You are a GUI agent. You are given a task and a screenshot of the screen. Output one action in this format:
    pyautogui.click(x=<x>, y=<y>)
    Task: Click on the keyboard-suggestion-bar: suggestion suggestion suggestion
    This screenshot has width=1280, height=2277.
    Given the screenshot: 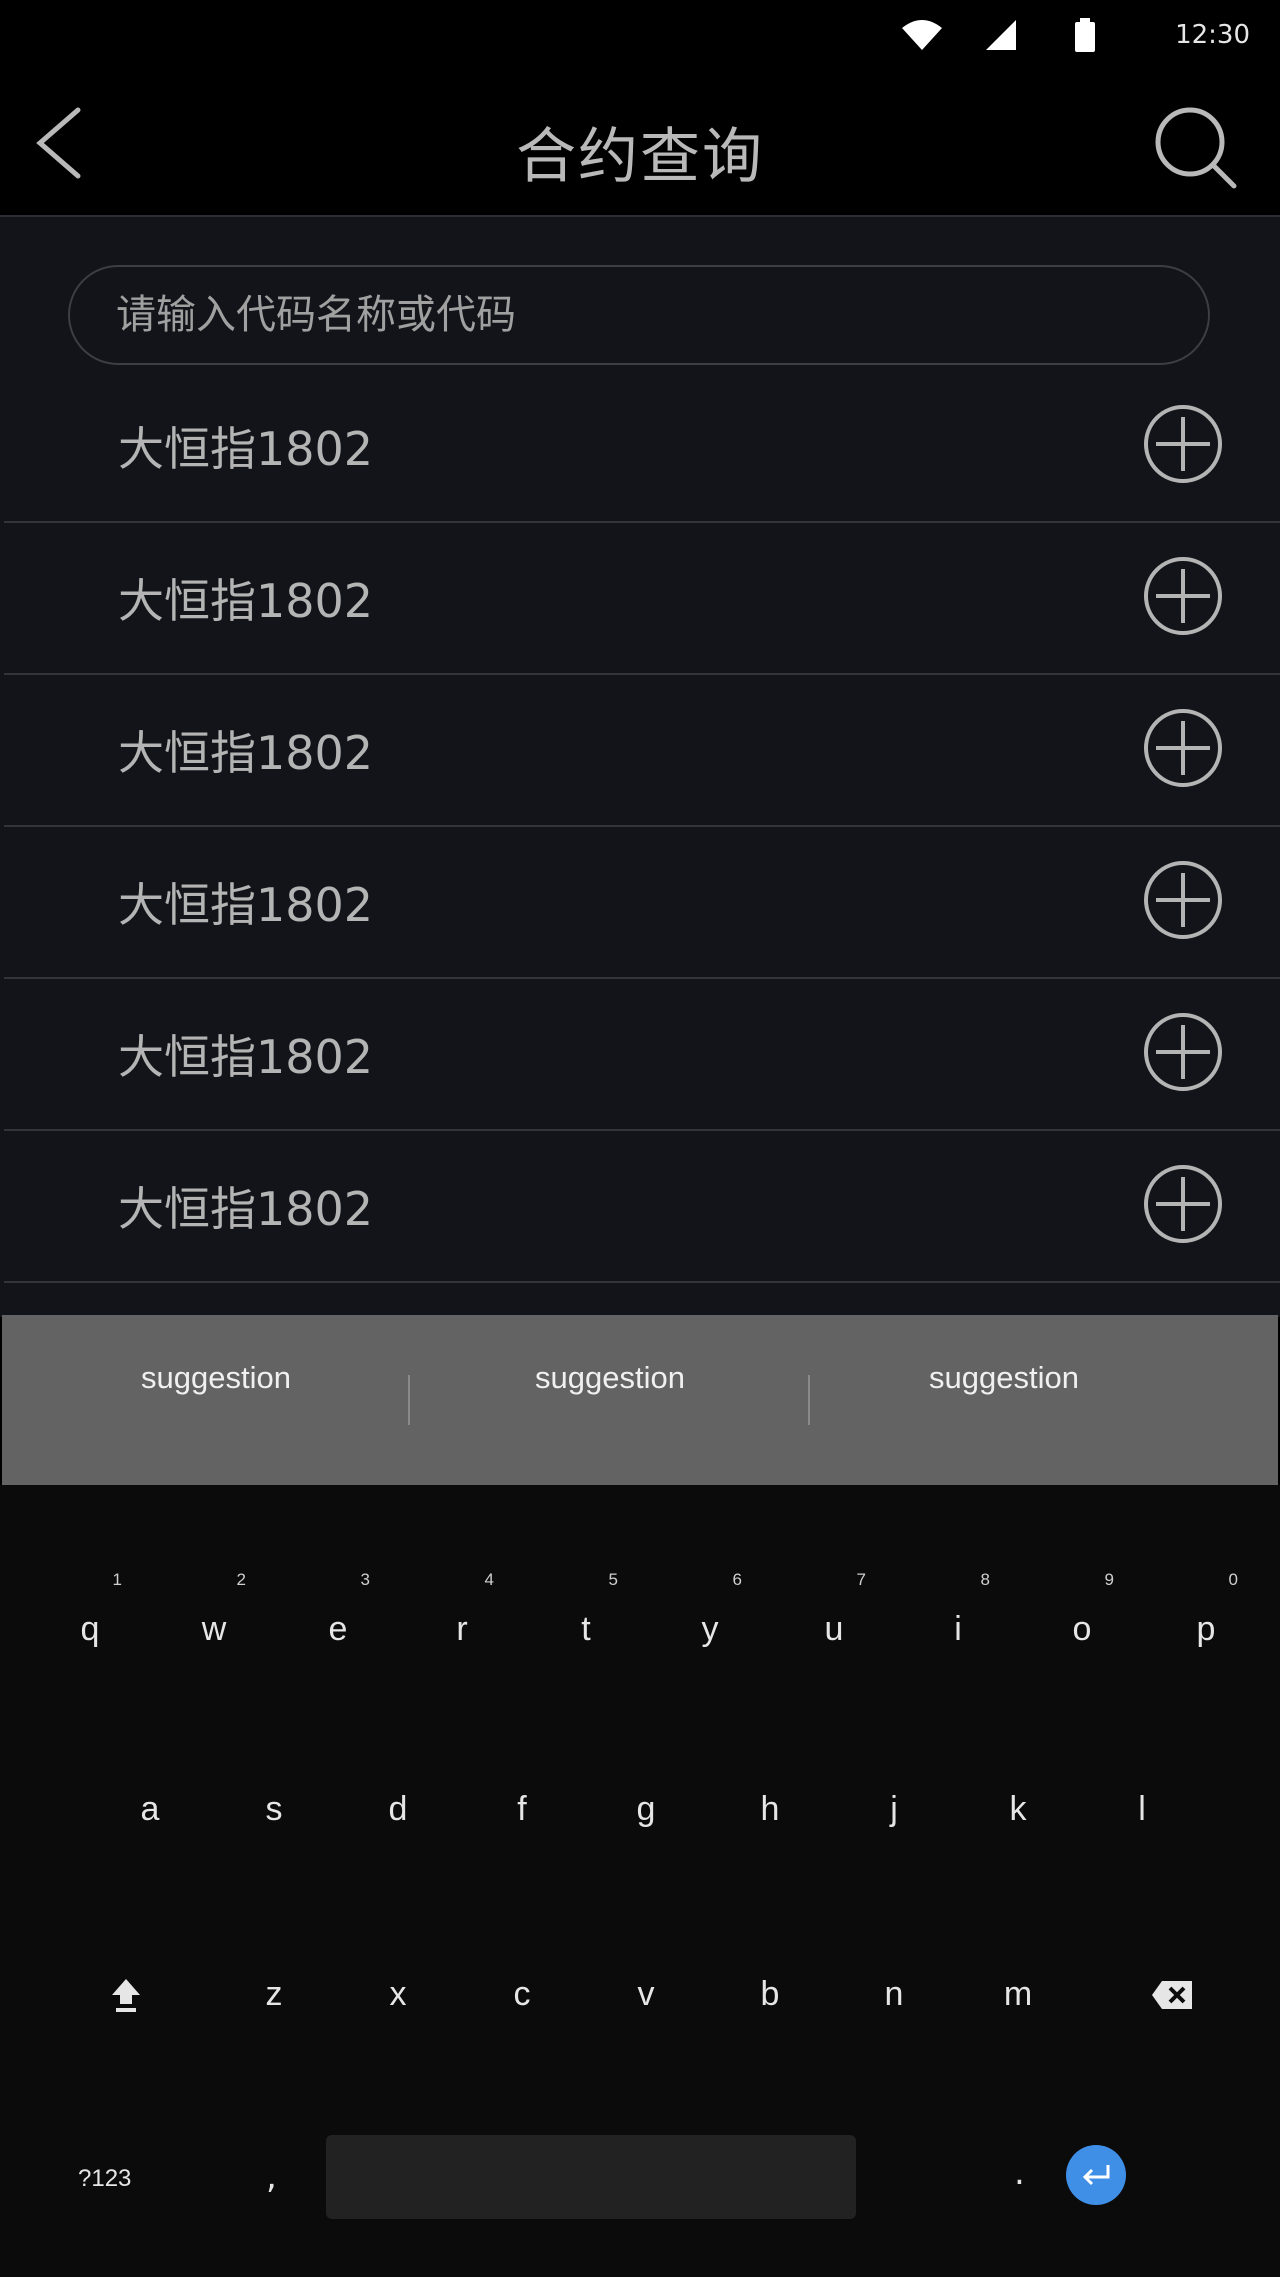 What is the action you would take?
    pyautogui.click(x=640, y=1400)
    